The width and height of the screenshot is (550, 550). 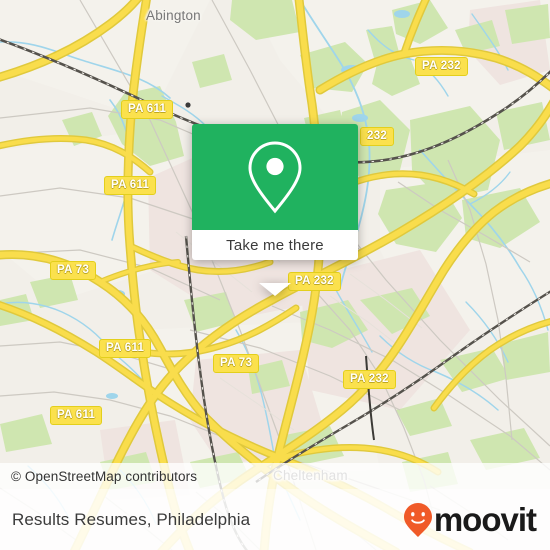 I want to click on moovit-logo: moovit, so click(x=476, y=520).